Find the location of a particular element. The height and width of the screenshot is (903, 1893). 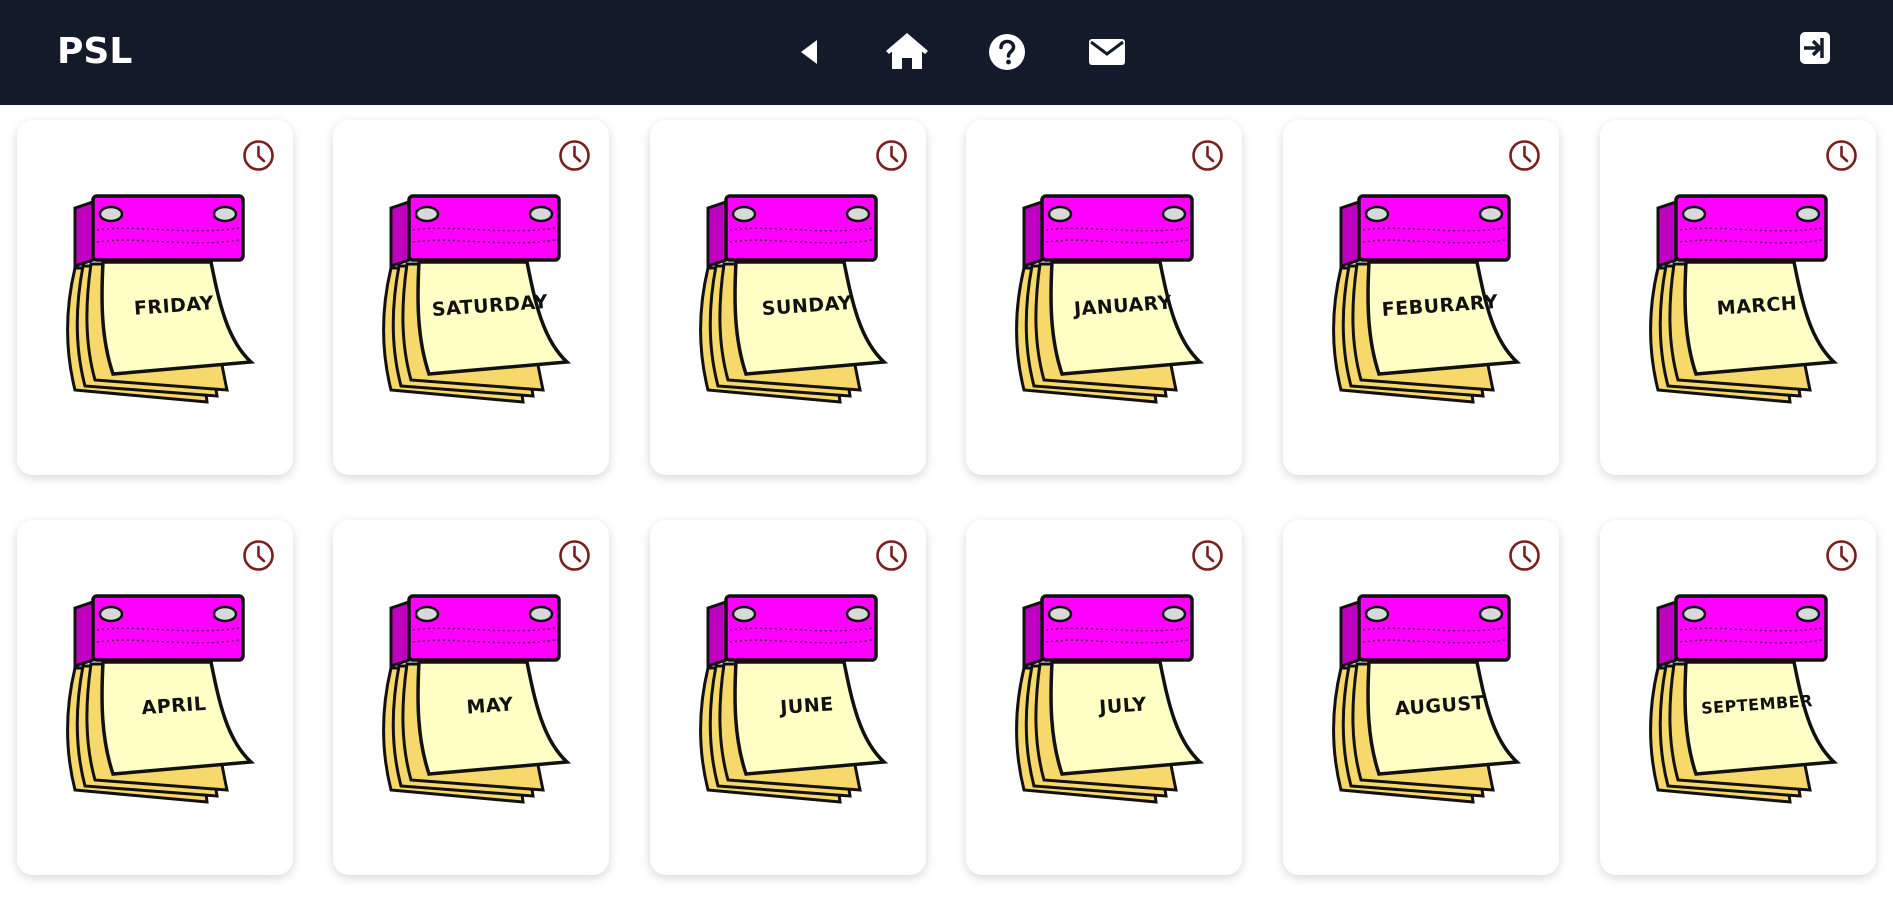

calendar-illustration: SATURDAY is located at coordinates (475, 301).